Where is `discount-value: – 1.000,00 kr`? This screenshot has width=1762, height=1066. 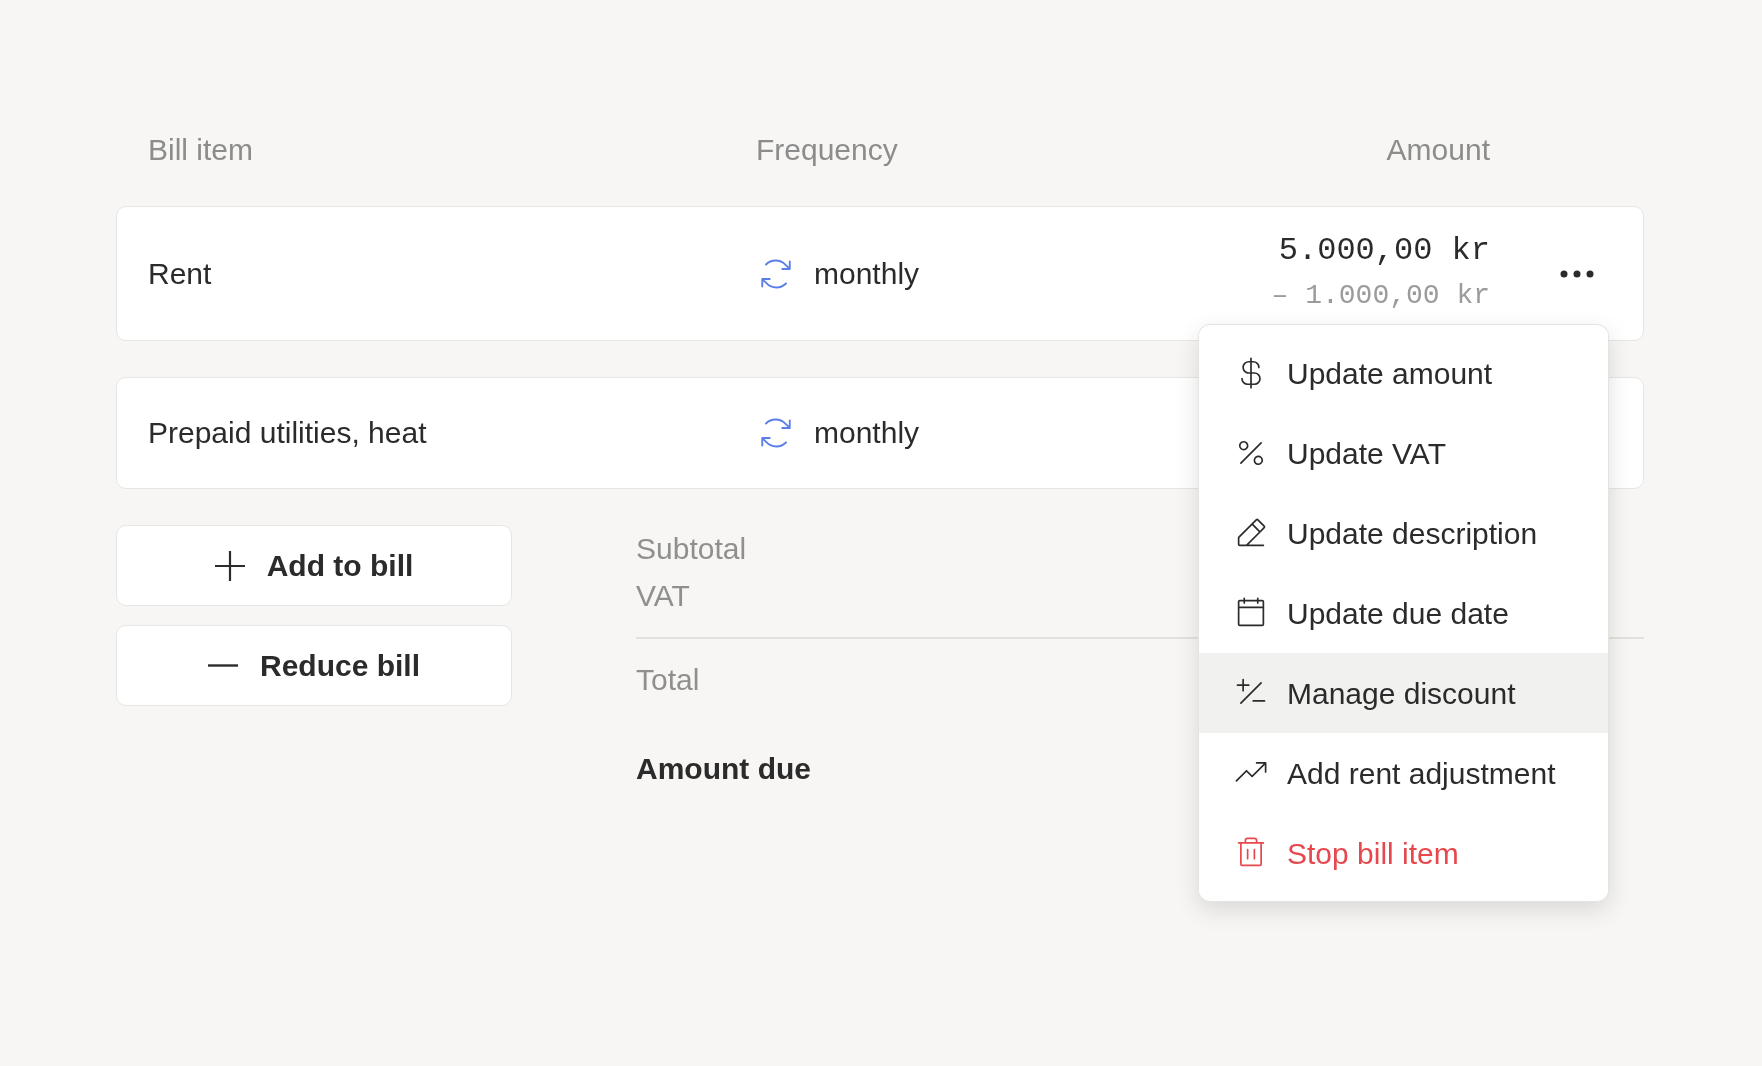
discount-value: – 1.000,00 kr is located at coordinates (1380, 296).